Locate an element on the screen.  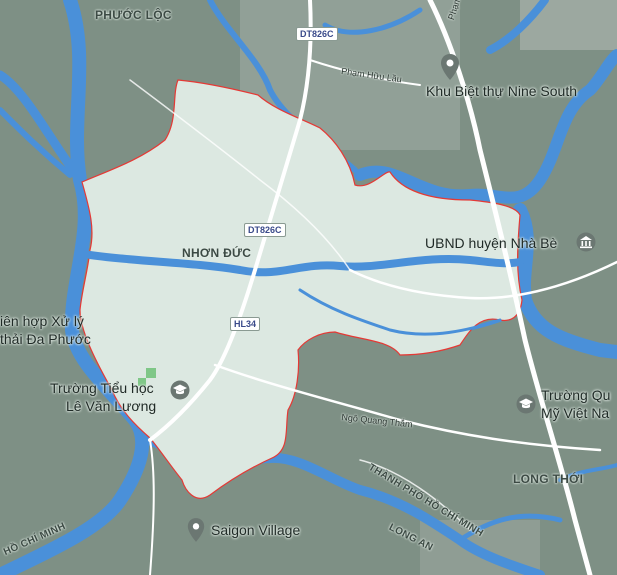
poi-xu-ly-line1: iên hợp Xử lý is located at coordinates (42, 321).